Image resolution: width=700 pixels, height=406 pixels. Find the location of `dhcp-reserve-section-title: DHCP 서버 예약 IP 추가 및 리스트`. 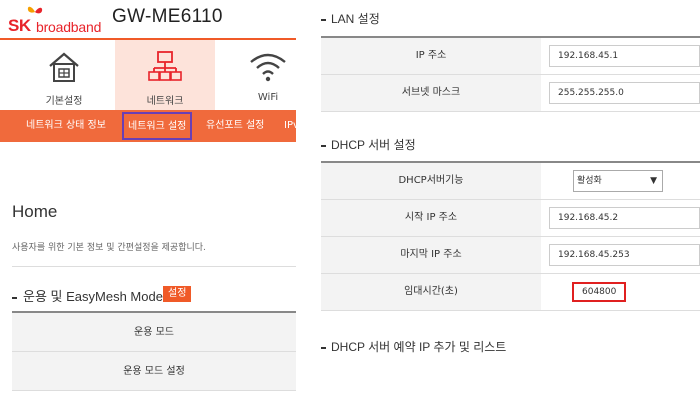

dhcp-reserve-section-title: DHCP 서버 예약 IP 추가 및 리스트 is located at coordinates (413, 346).